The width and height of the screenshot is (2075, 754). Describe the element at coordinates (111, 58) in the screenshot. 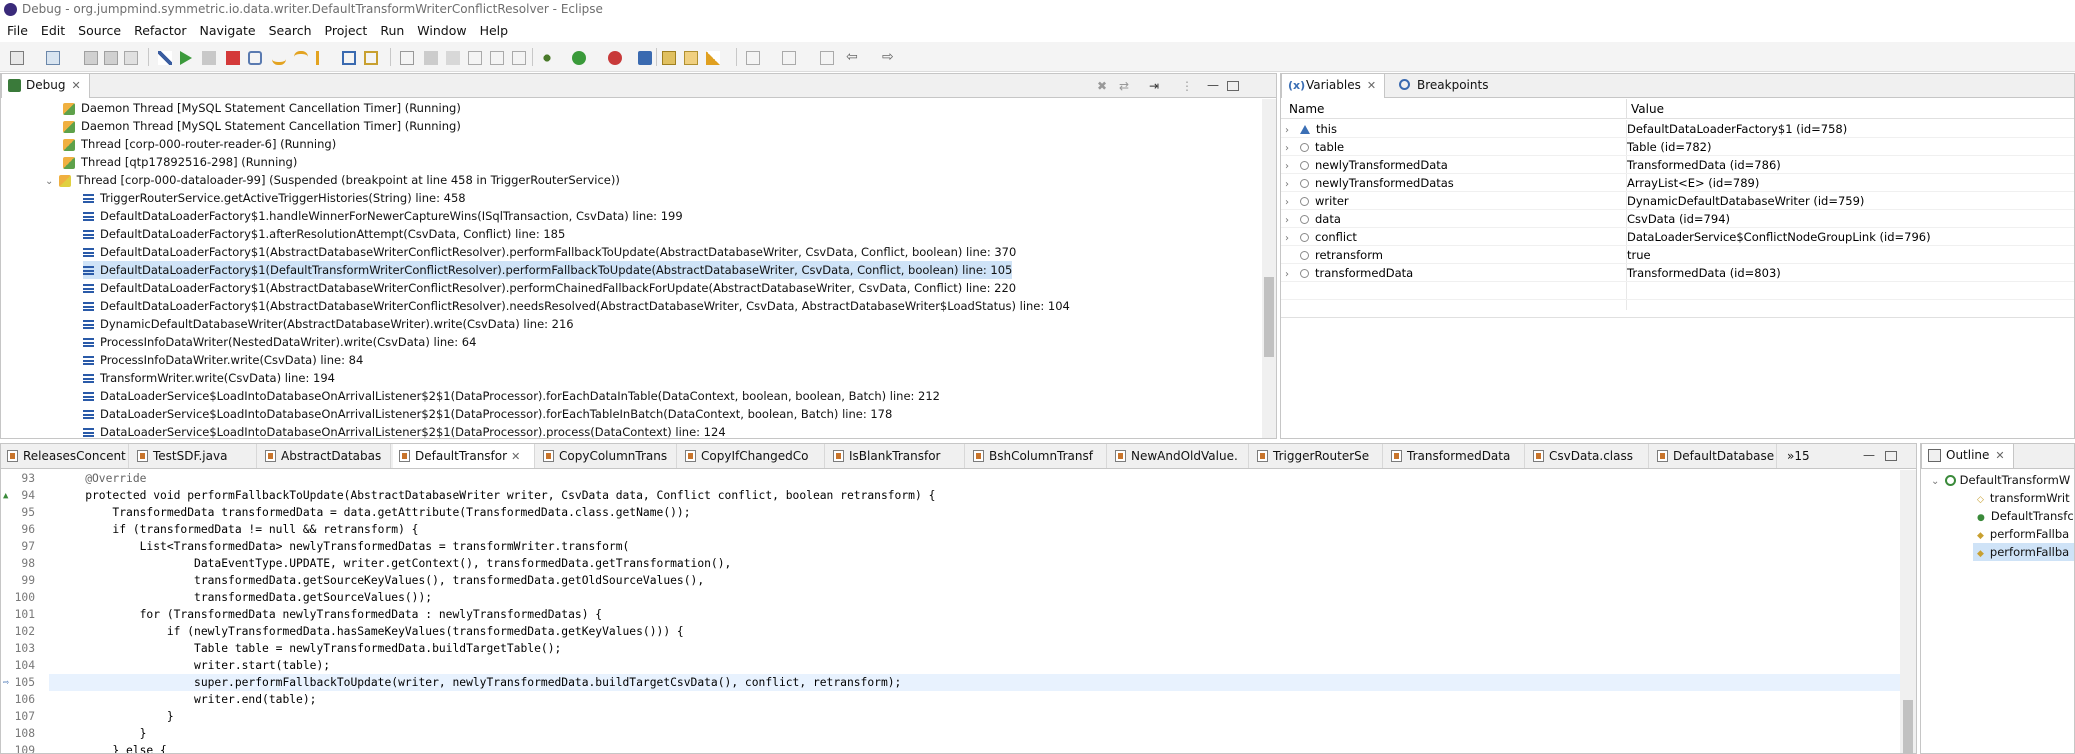

I see `save-all-icon` at that location.